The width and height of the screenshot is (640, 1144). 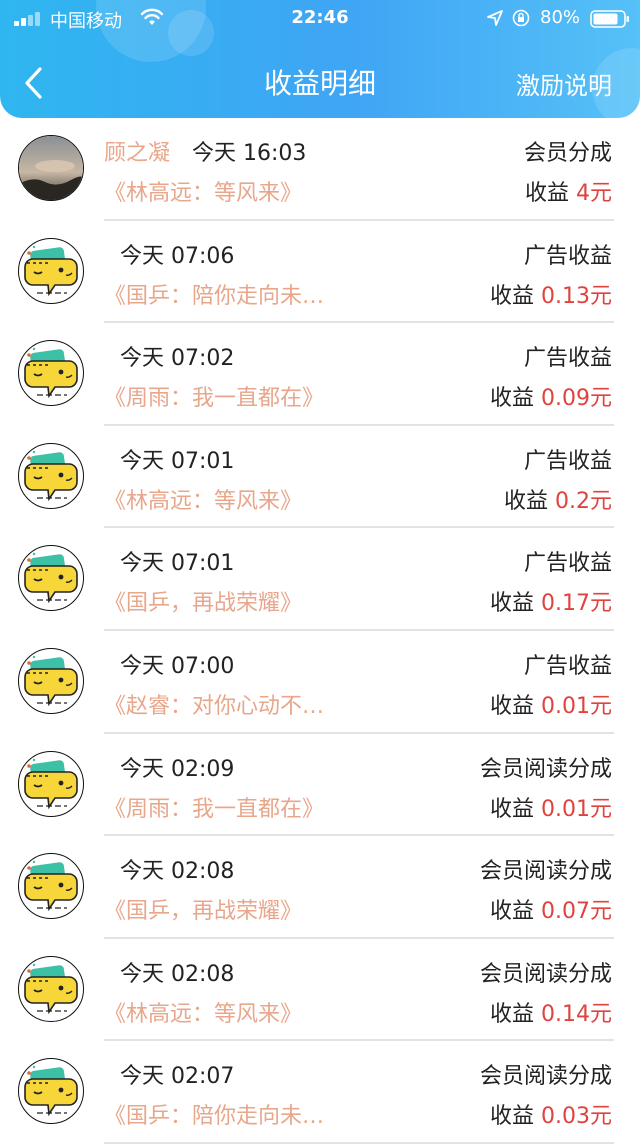 What do you see at coordinates (320, 169) in the screenshot?
I see `earning-record-row: 顾之凝 今天 16:03 《林高远：等风来》 会员分成收益 4元` at bounding box center [320, 169].